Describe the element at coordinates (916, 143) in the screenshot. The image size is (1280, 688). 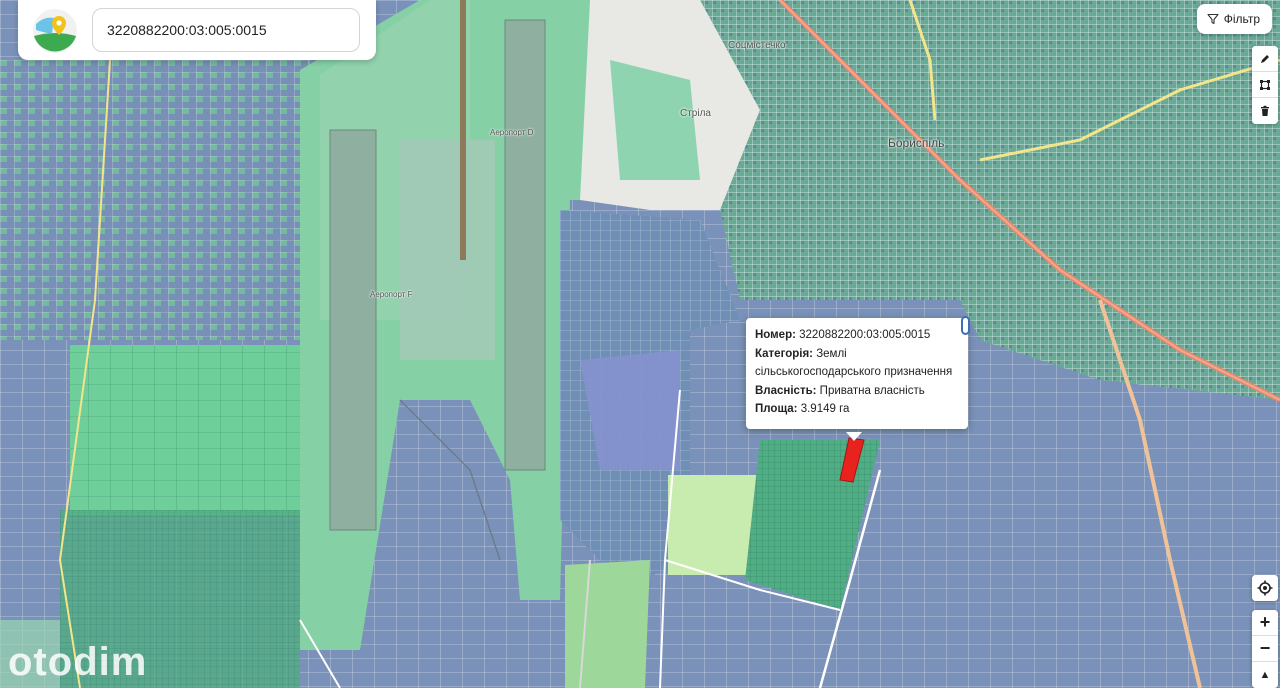
I see `town-label: Бориспіль` at that location.